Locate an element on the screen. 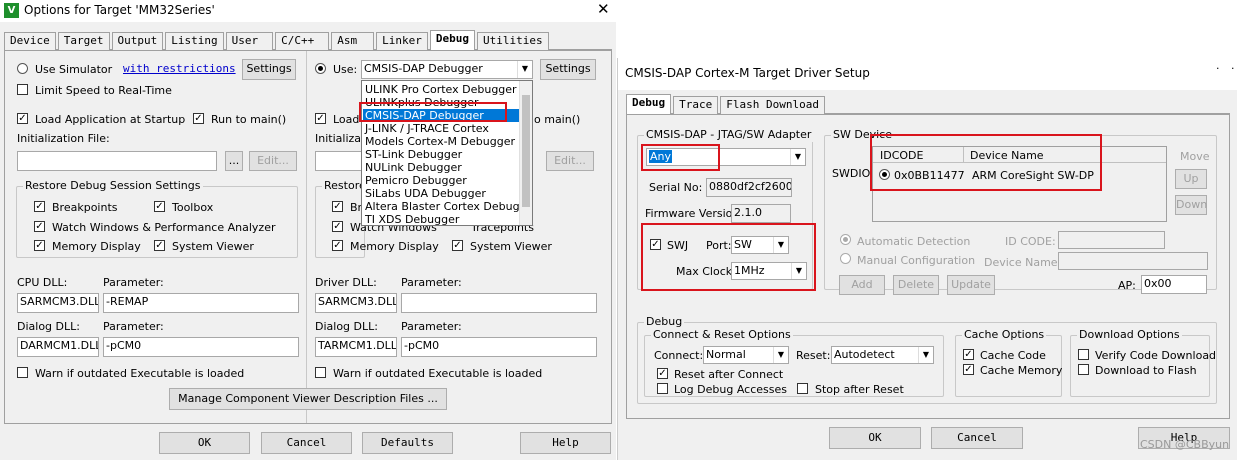  tab-target: Target is located at coordinates (83, 41).